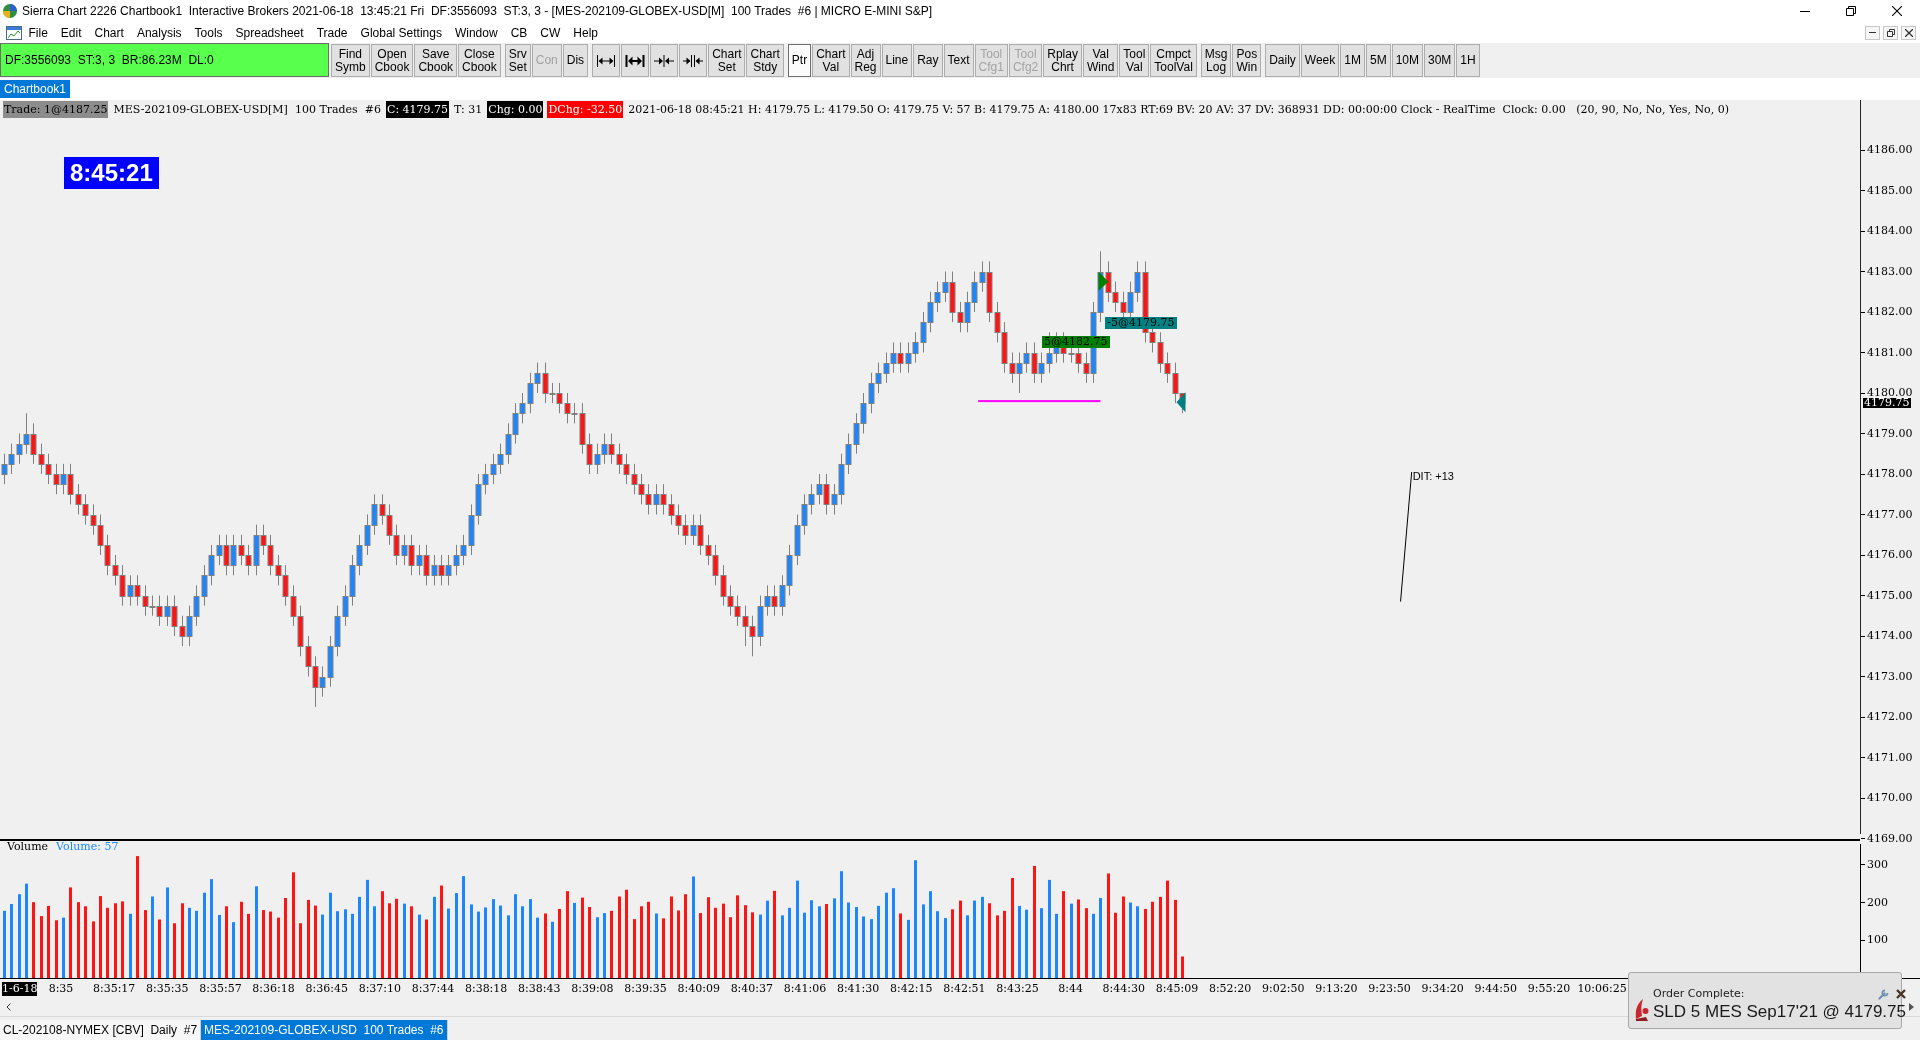 This screenshot has width=1920, height=1040. Describe the element at coordinates (897, 60) in the screenshot. I see `toolbar-button: Line` at that location.